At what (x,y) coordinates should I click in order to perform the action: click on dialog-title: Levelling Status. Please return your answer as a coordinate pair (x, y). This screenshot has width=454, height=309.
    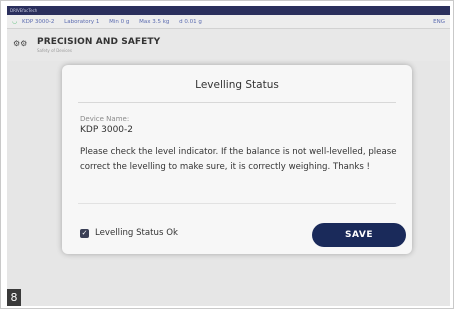
    Looking at the image, I should click on (237, 85).